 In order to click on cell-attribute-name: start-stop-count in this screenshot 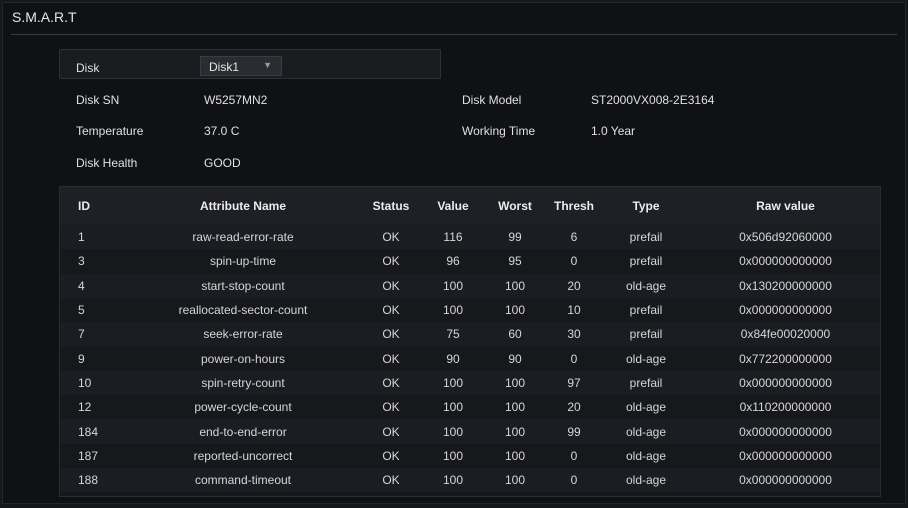, I will do `click(243, 285)`.